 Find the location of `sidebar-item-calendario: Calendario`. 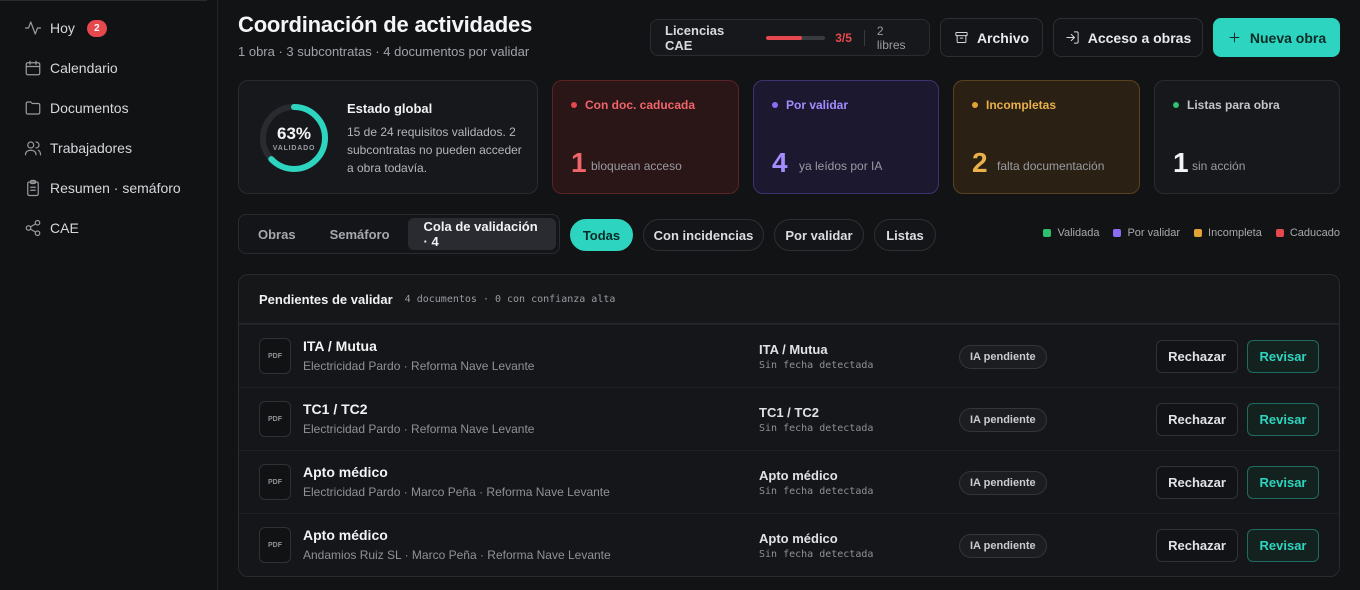

sidebar-item-calendario: Calendario is located at coordinates (71, 68).